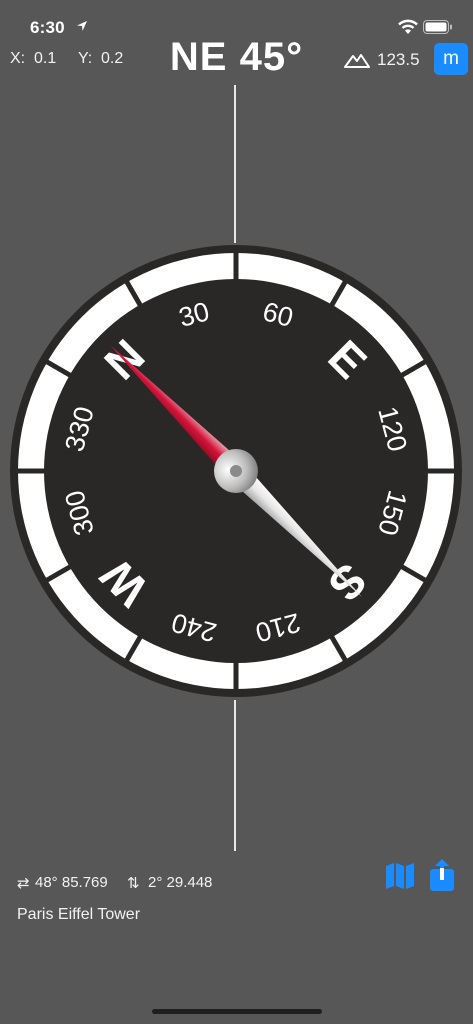  What do you see at coordinates (437, 27) in the screenshot?
I see `battery-icon` at bounding box center [437, 27].